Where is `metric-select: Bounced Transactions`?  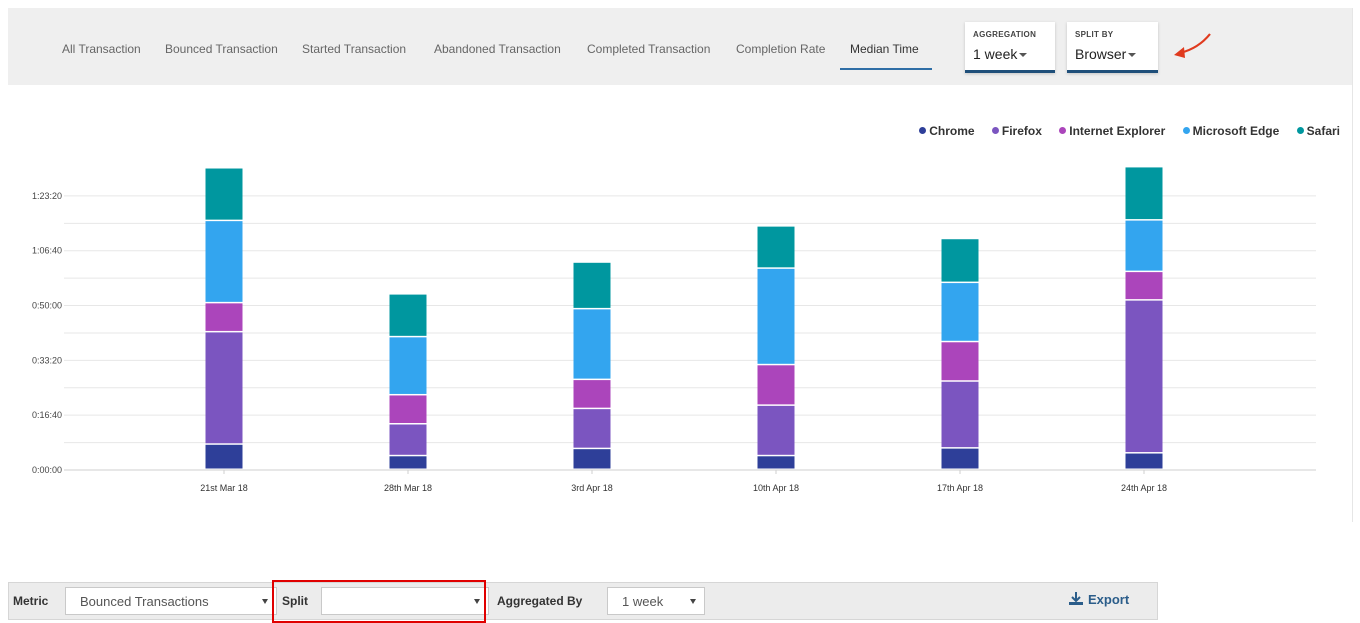
metric-select: Bounced Transactions is located at coordinates (171, 601).